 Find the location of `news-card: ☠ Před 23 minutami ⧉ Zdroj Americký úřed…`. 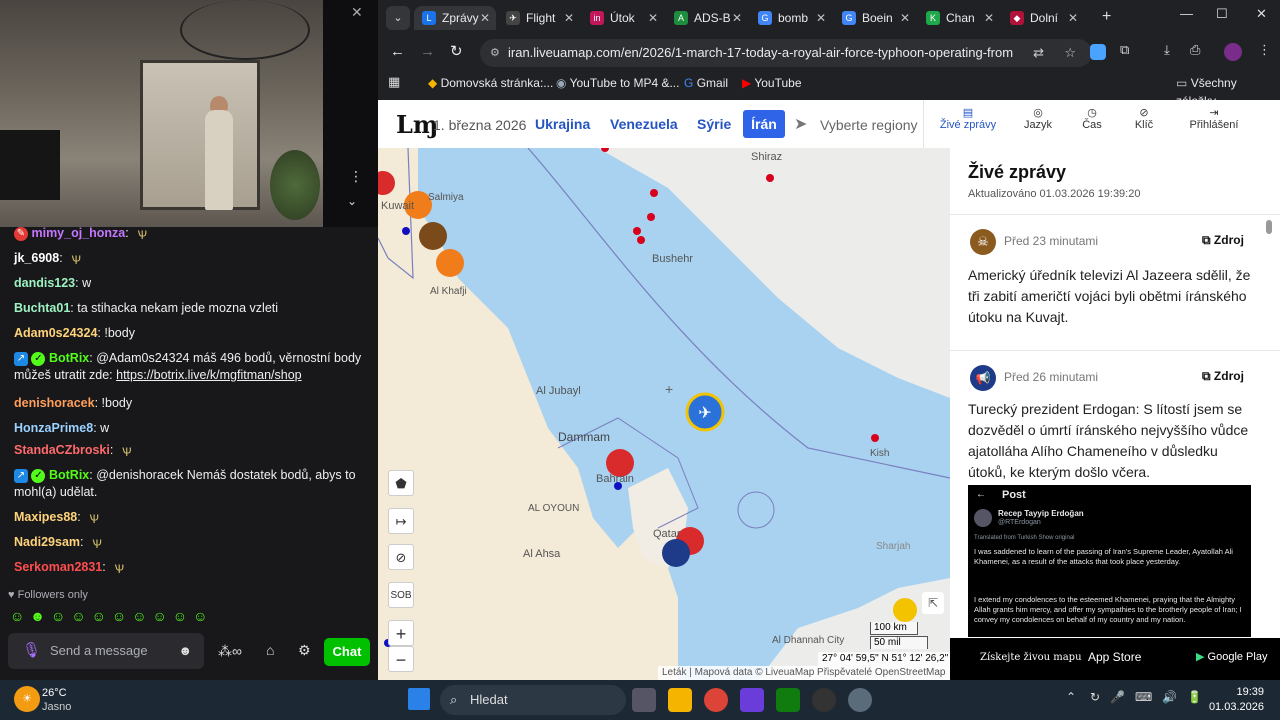

news-card: ☠ Před 23 minutami ⧉ Zdroj Americký úřed… is located at coordinates (1115, 282).